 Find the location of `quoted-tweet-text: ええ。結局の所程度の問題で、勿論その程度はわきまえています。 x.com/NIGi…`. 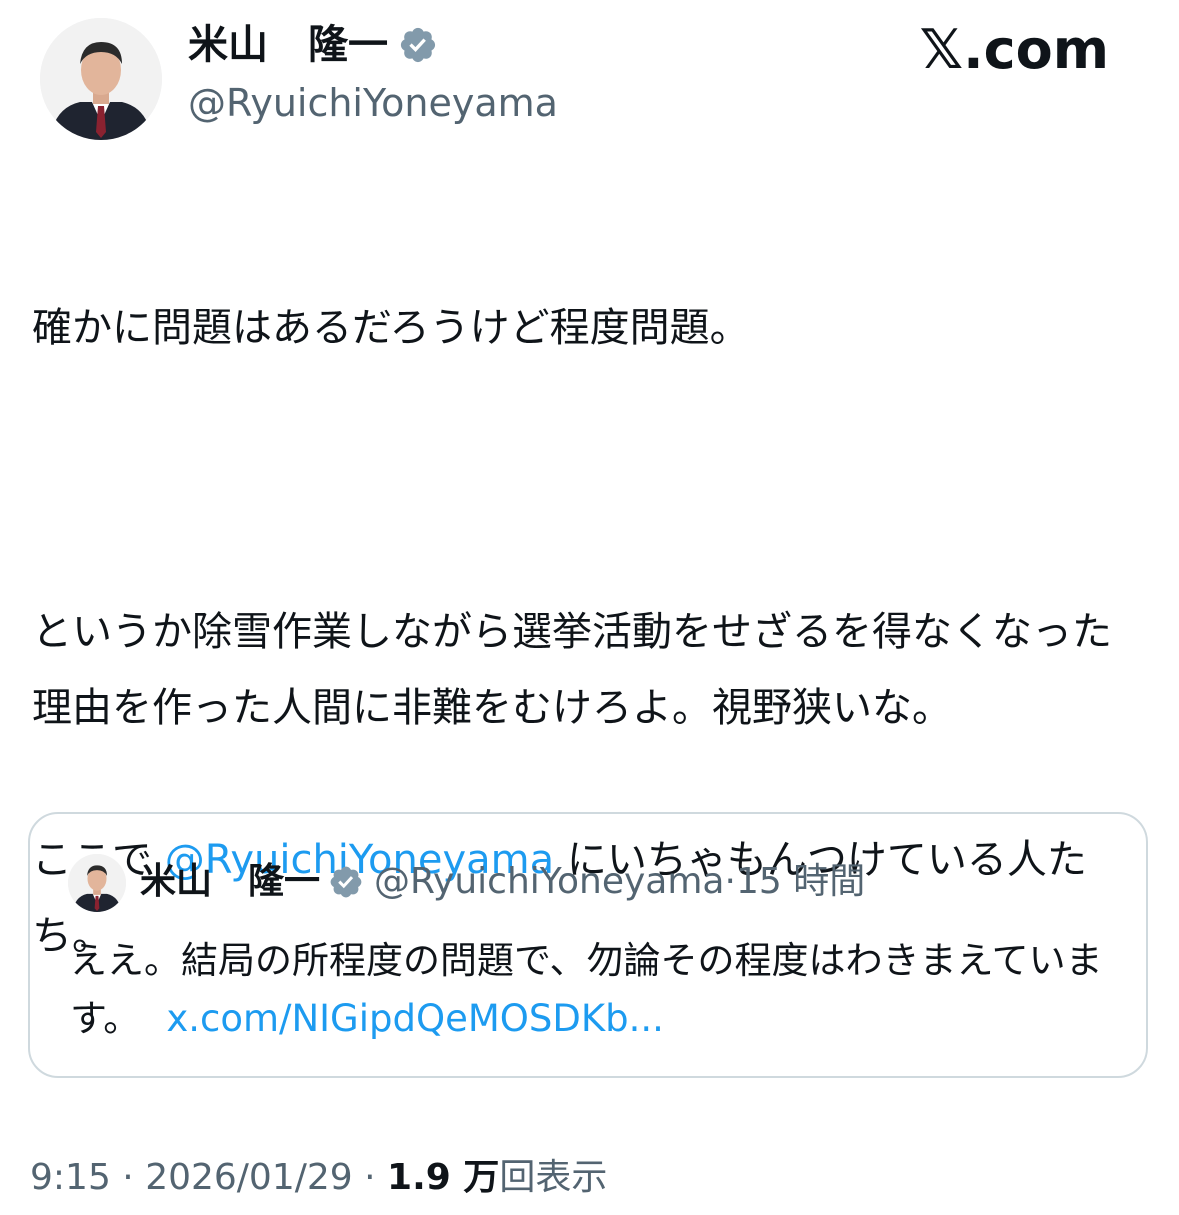

quoted-tweet-text: ええ。結局の所程度の問題で、勿論その程度はわきまえています。 x.com/NIGi… is located at coordinates (595, 990).